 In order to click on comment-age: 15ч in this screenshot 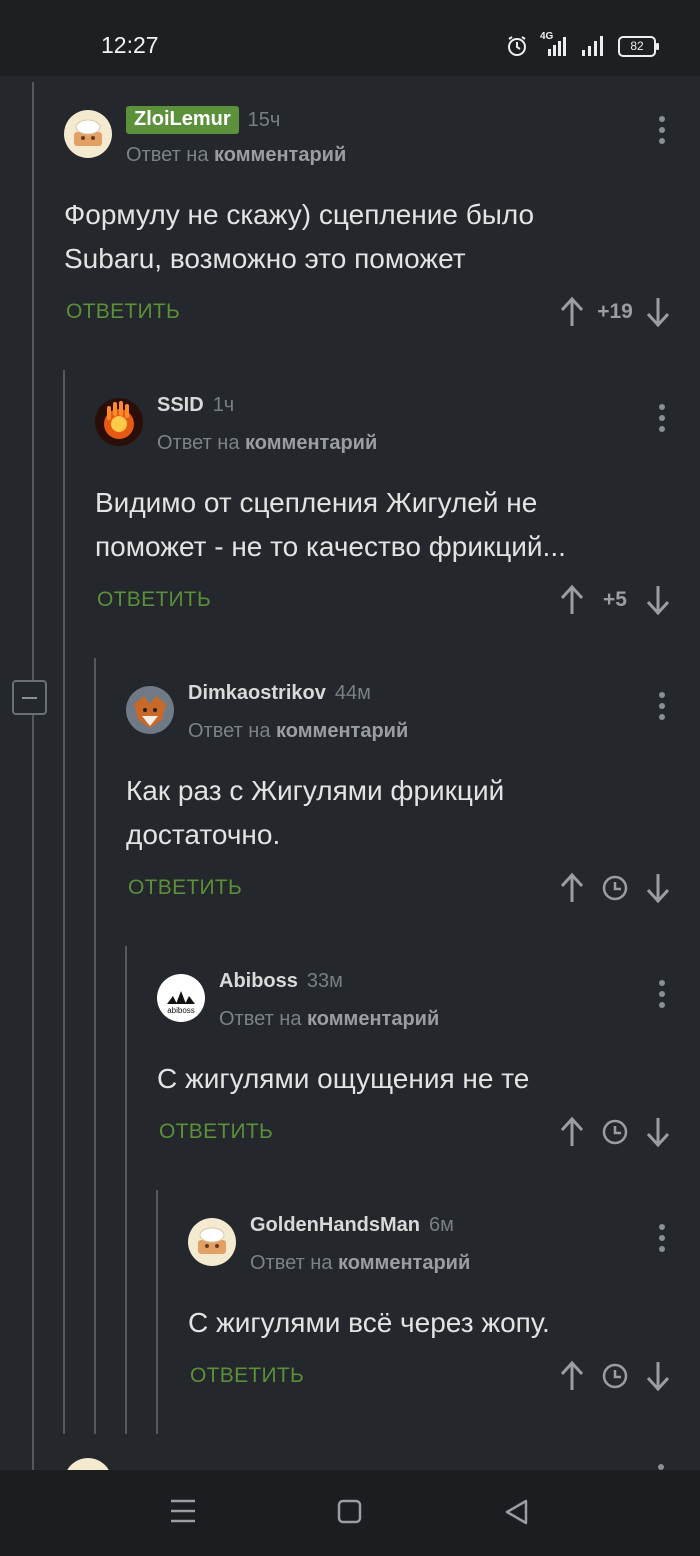, I will do `click(264, 119)`.